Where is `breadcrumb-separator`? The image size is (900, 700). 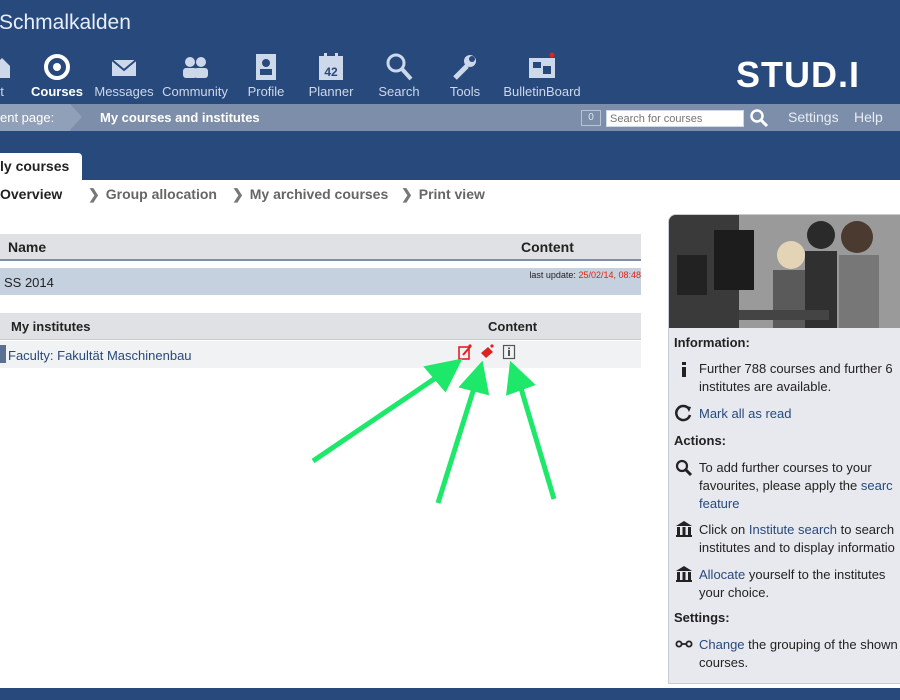
breadcrumb-separator is located at coordinates (76, 117).